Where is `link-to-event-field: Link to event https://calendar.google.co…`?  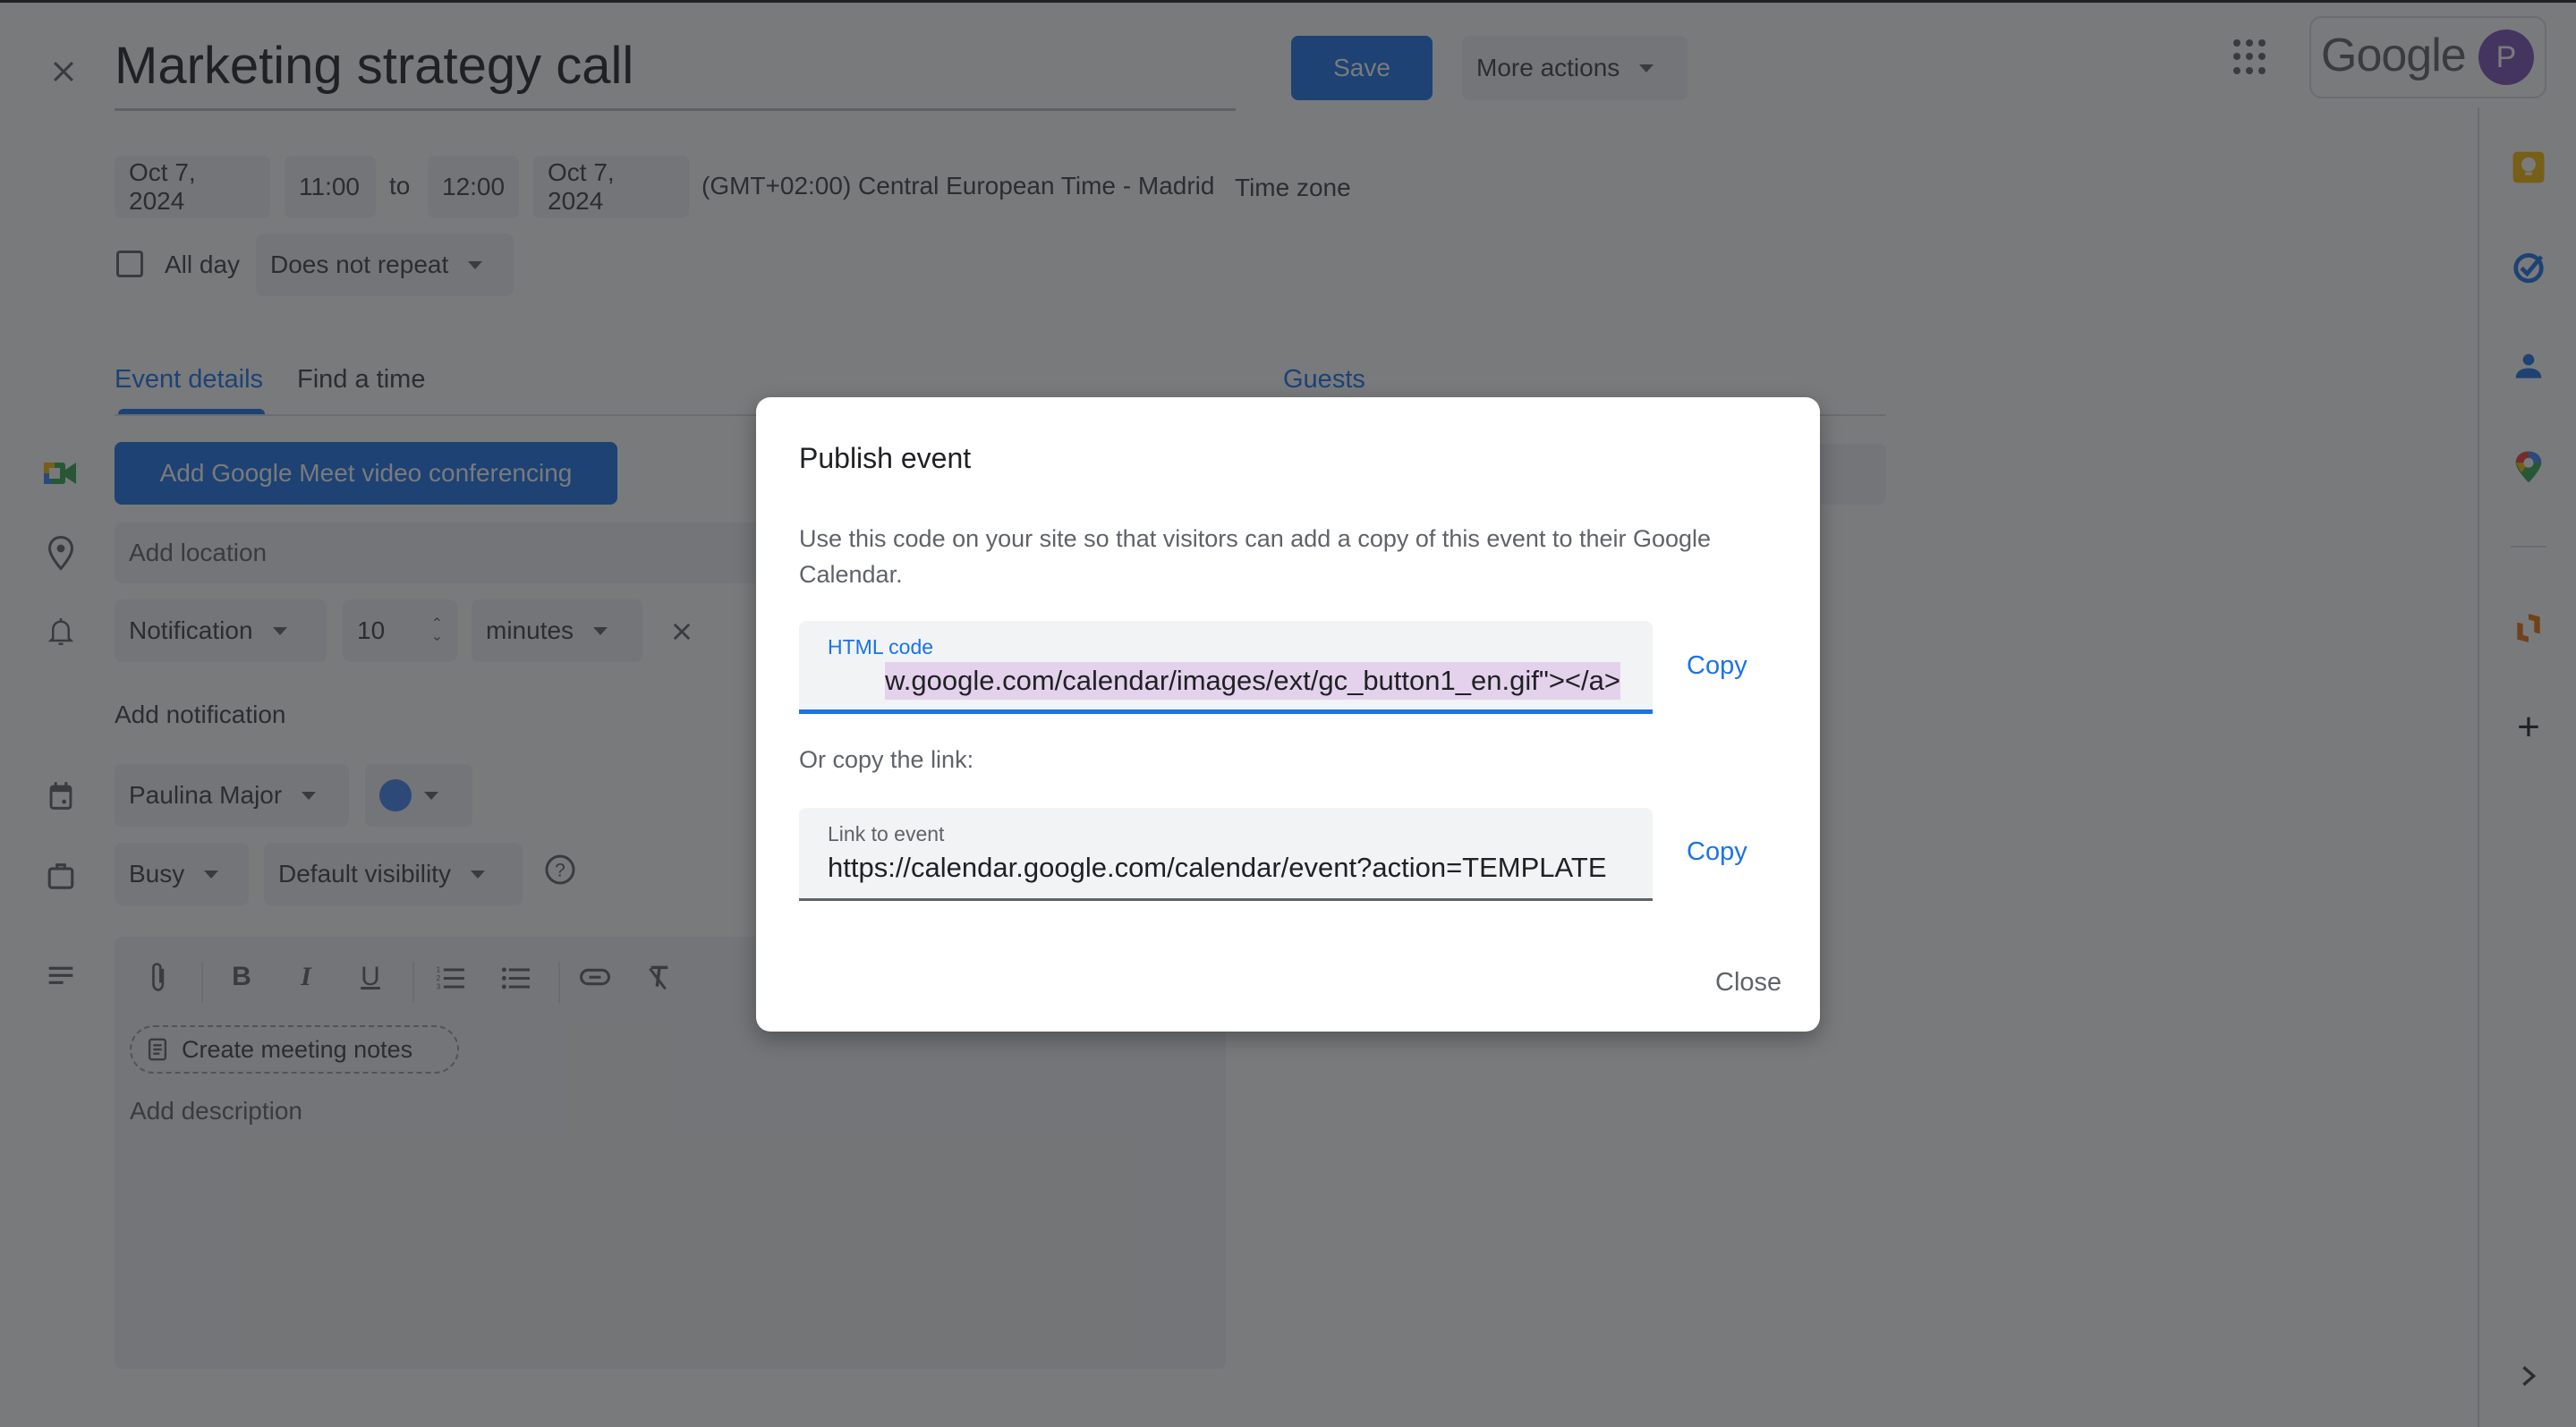 link-to-event-field: Link to event https://calendar.google.co… is located at coordinates (1226, 854).